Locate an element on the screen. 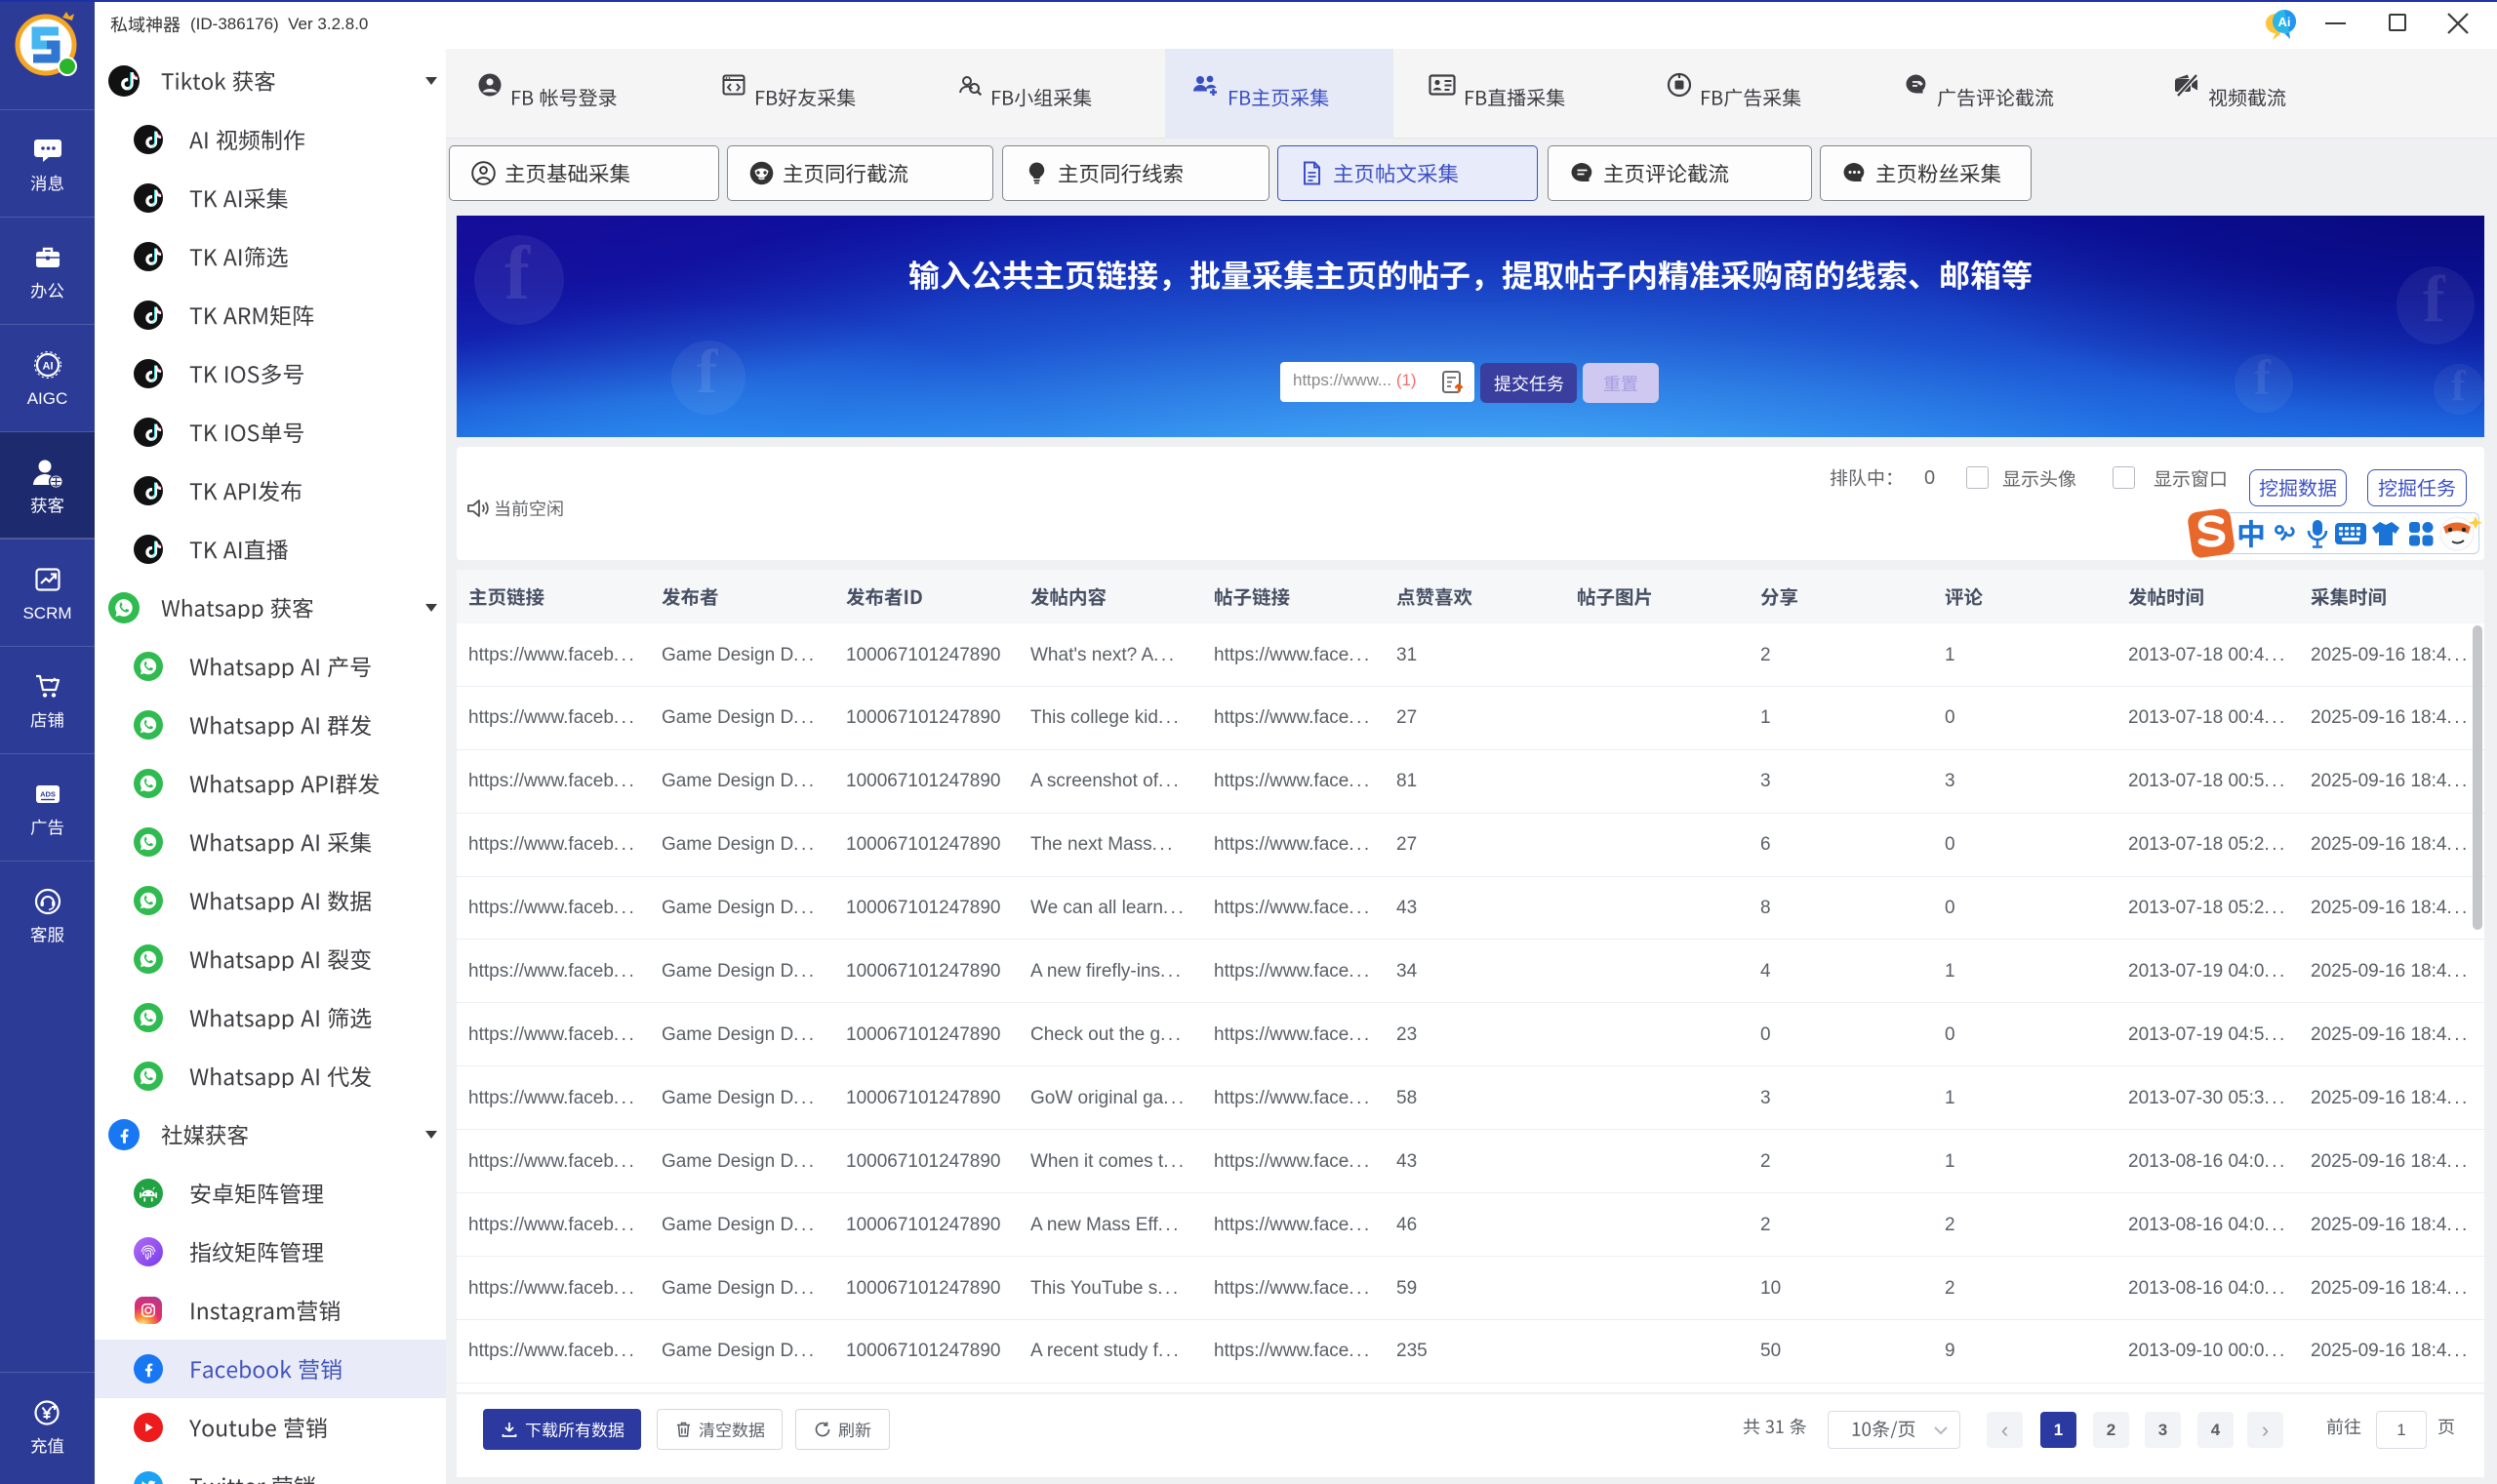 This screenshot has height=1484, width=2497. svg-text: AI is located at coordinates (47, 367).